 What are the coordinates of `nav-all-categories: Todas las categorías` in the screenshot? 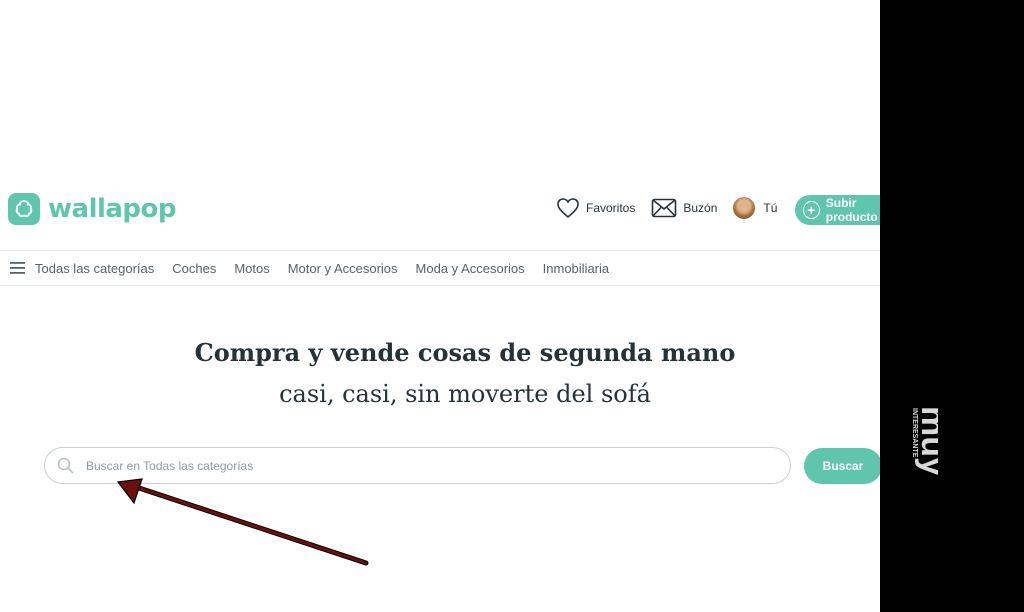 It's located at (94, 268).